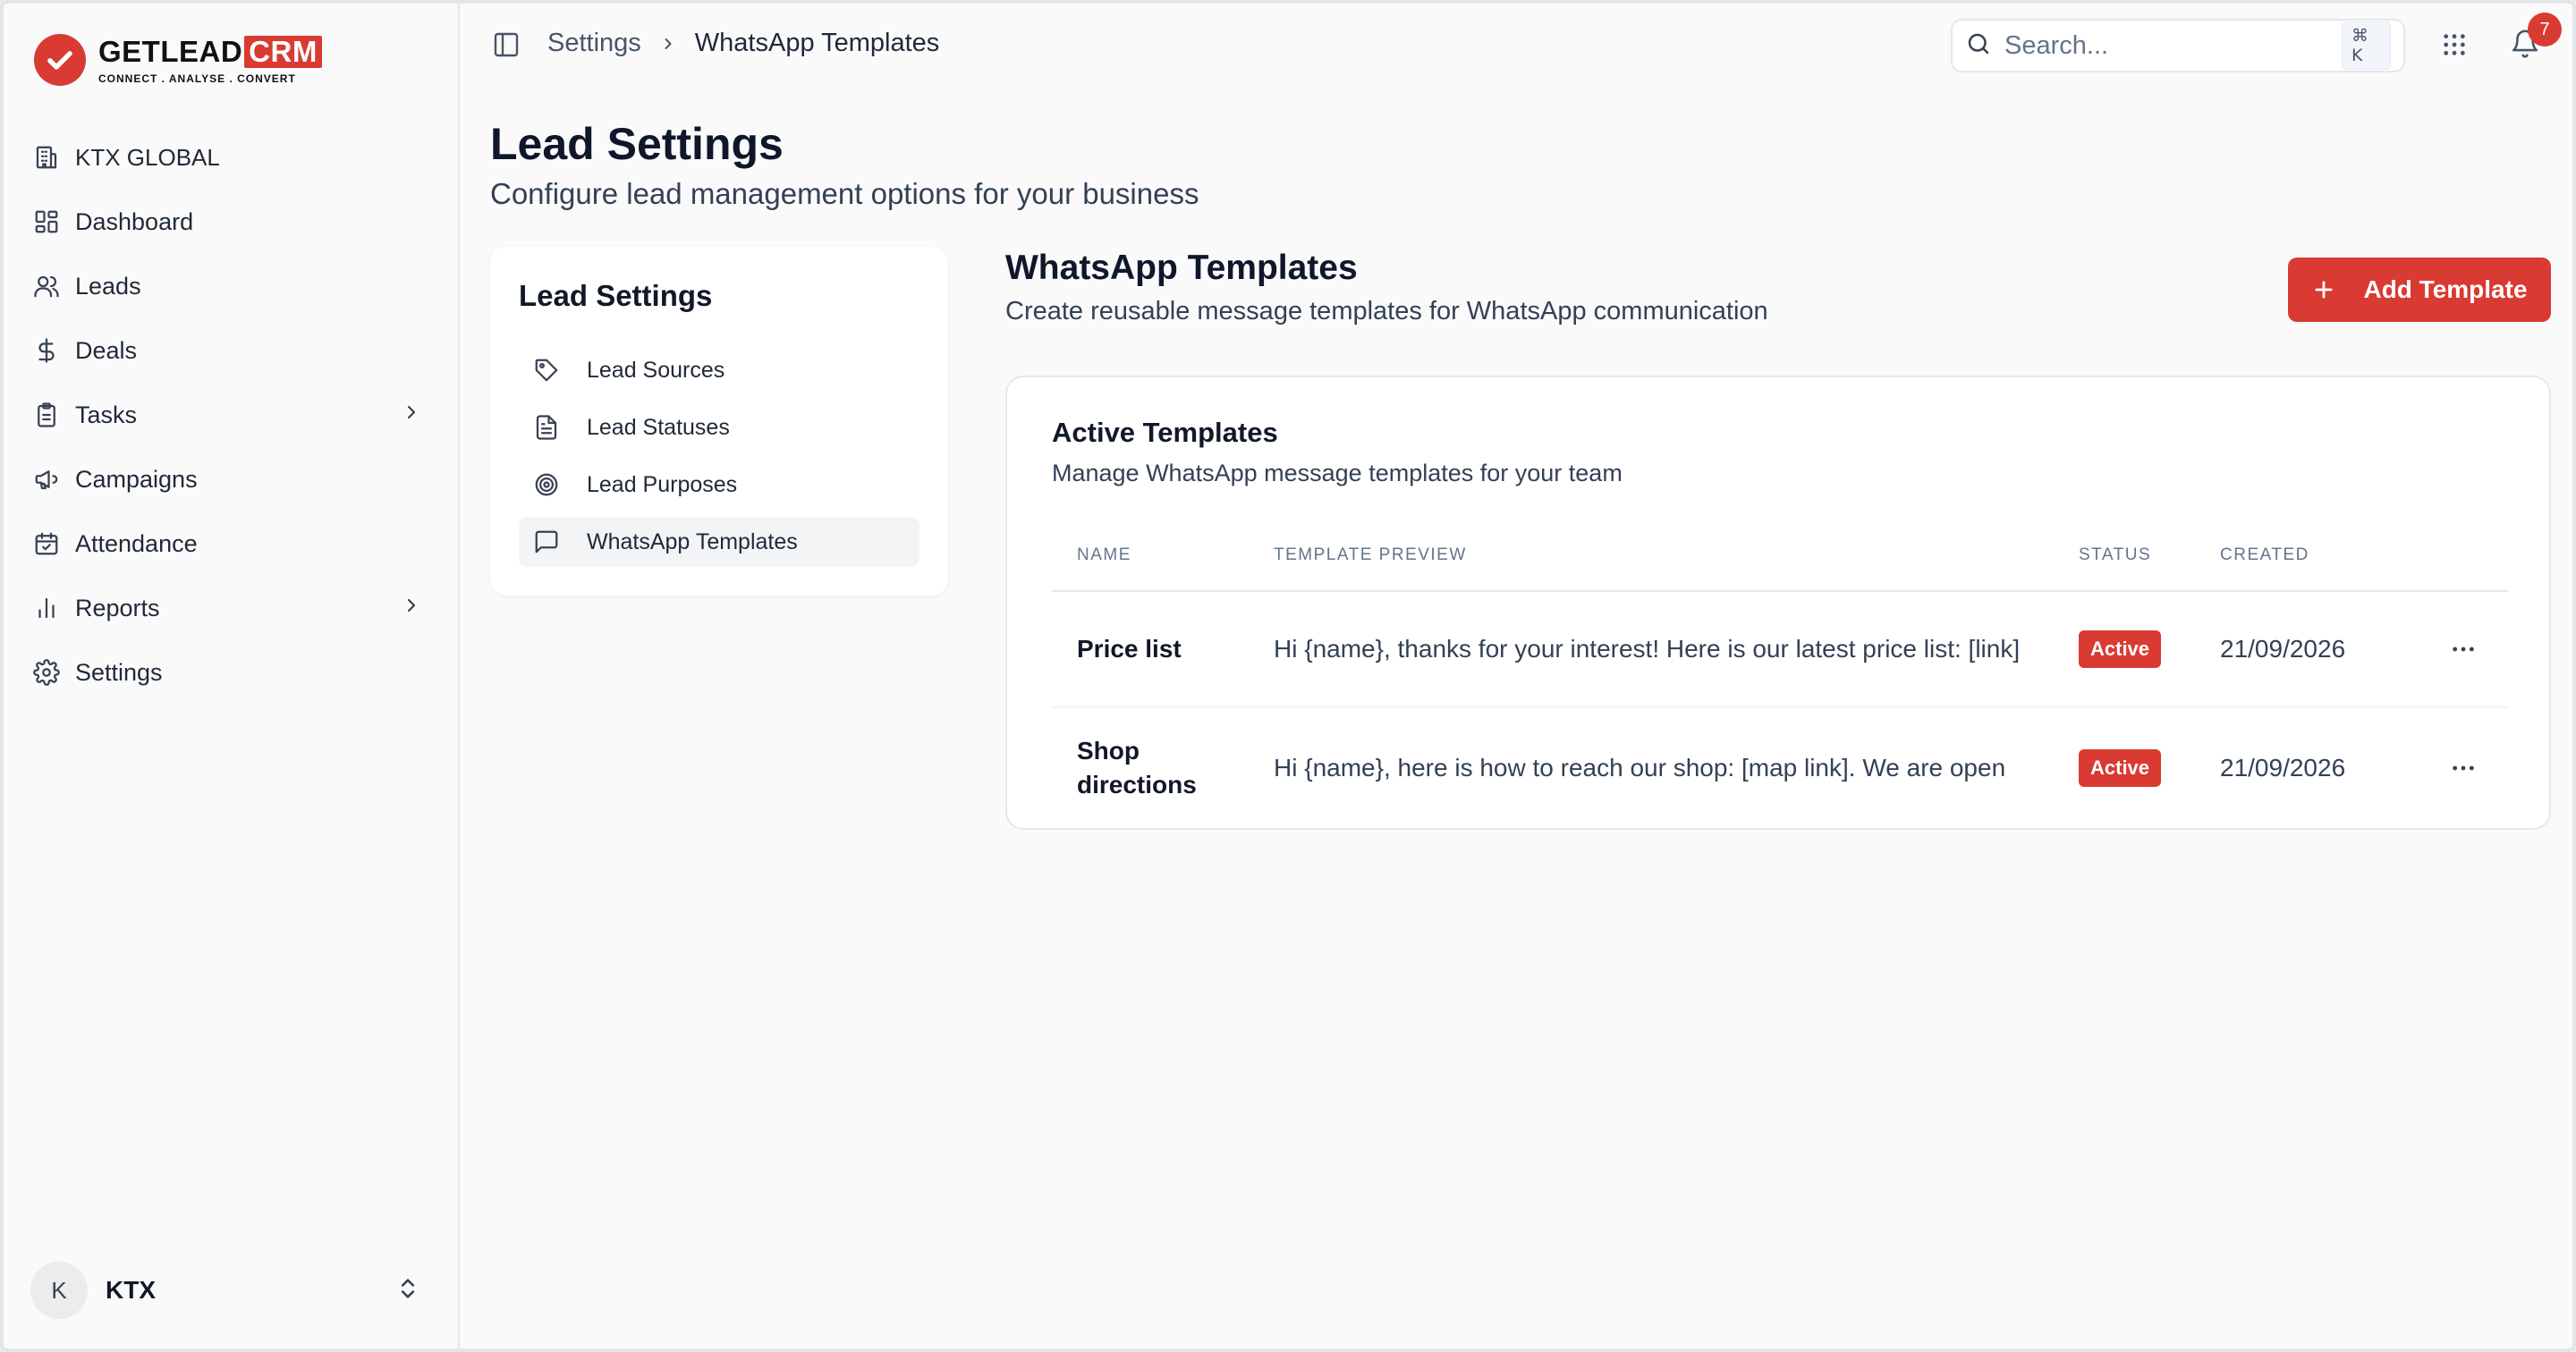 This screenshot has height=1352, width=2576. I want to click on megaphone-icon, so click(46, 479).